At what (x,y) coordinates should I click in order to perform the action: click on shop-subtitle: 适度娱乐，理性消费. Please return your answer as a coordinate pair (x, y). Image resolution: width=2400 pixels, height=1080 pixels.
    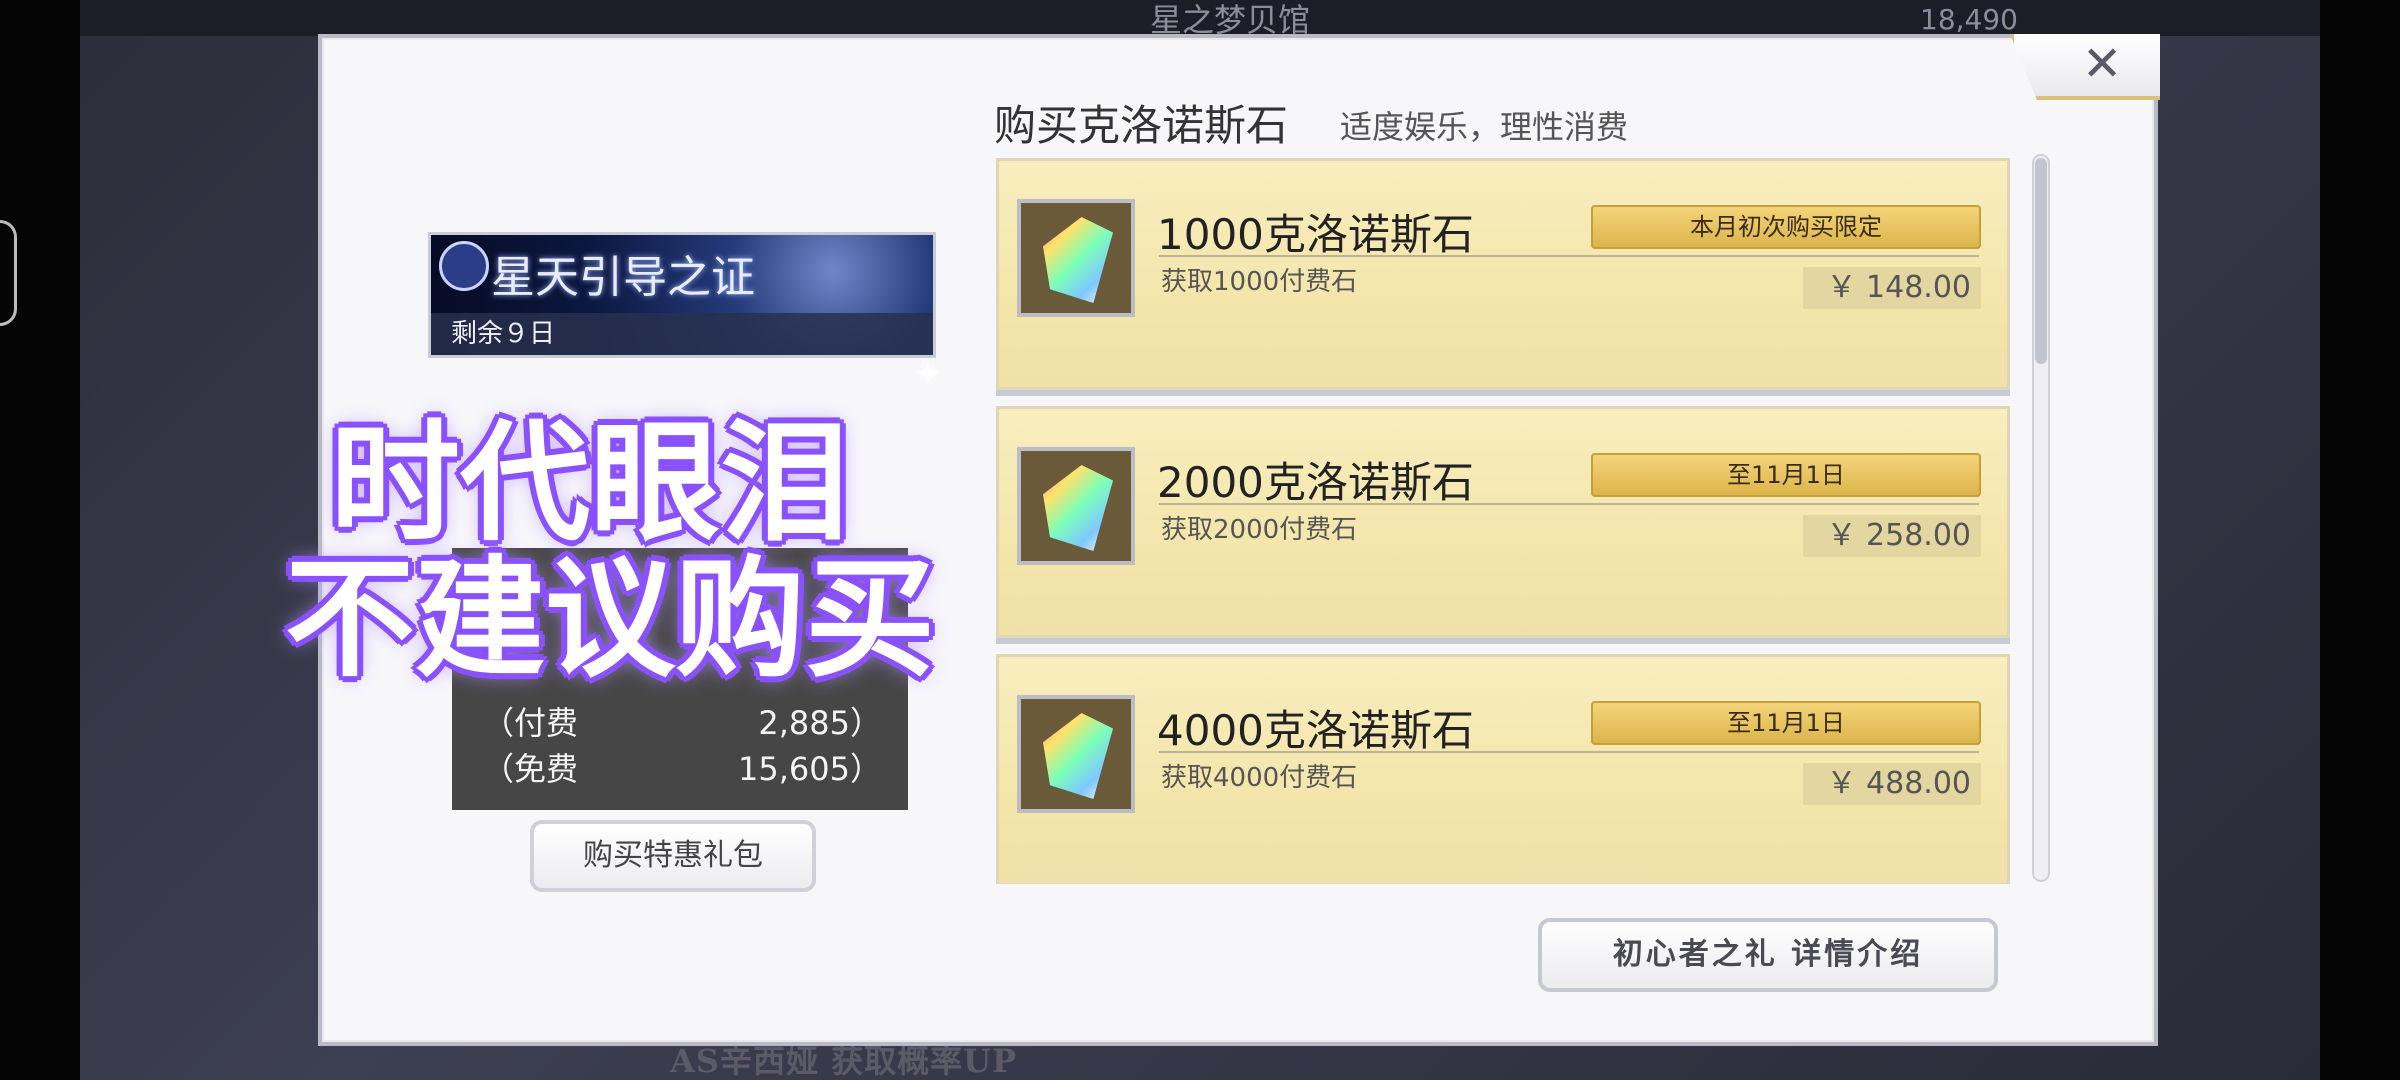
    Looking at the image, I should click on (1484, 127).